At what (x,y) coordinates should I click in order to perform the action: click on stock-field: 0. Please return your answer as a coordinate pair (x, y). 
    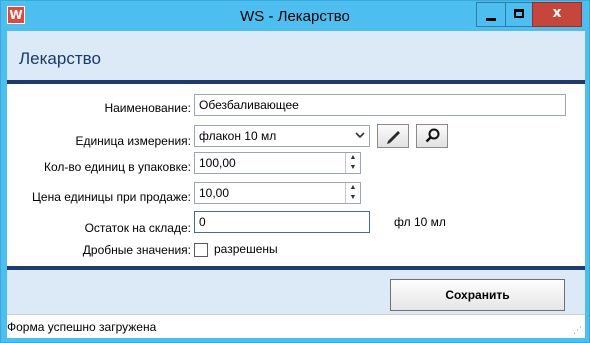
    Looking at the image, I should click on (282, 222).